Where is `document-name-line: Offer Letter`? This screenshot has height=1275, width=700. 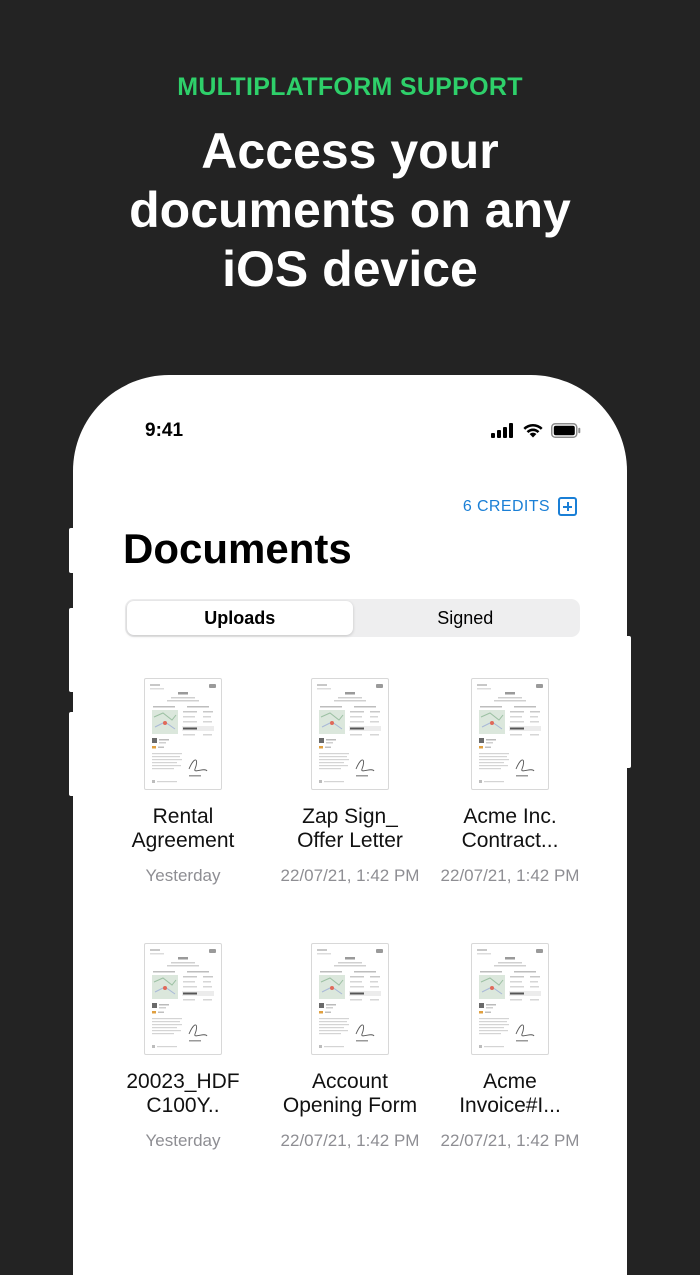 document-name-line: Offer Letter is located at coordinates (350, 840).